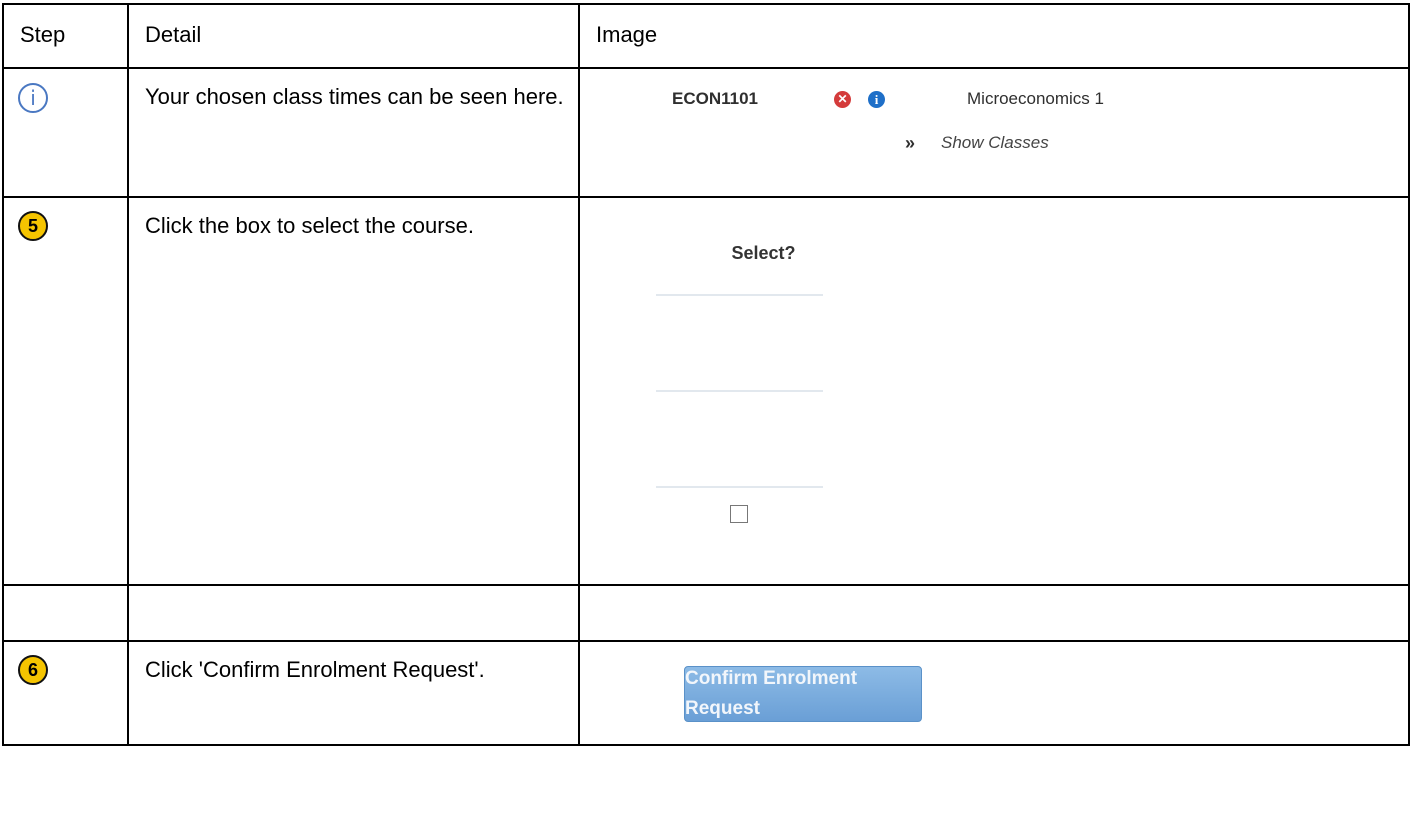 This screenshot has width=1411, height=816. I want to click on header-image: Image, so click(627, 34).